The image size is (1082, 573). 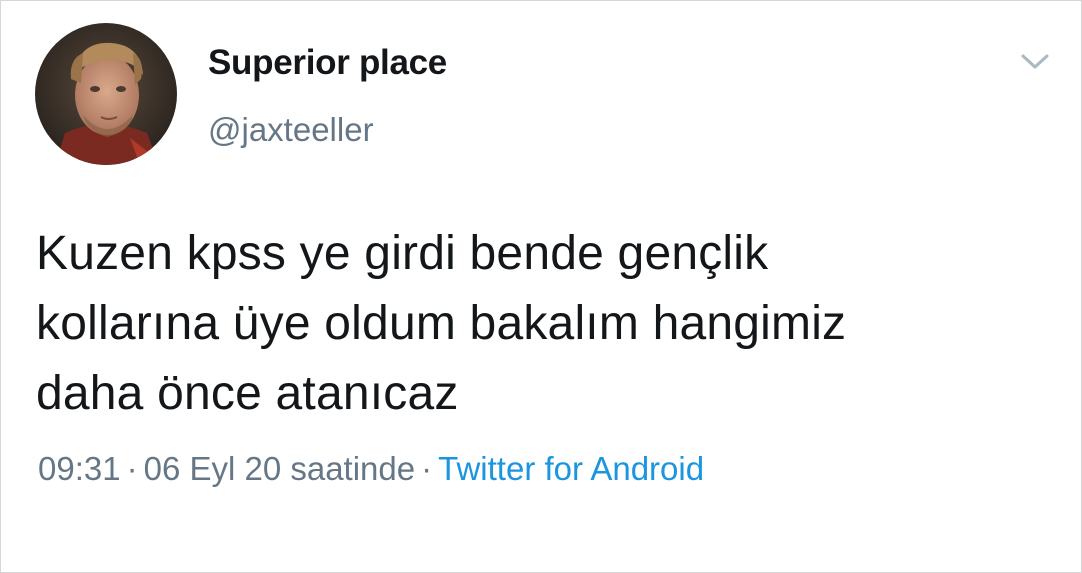 I want to click on chevron-down-icon, so click(x=1035, y=62).